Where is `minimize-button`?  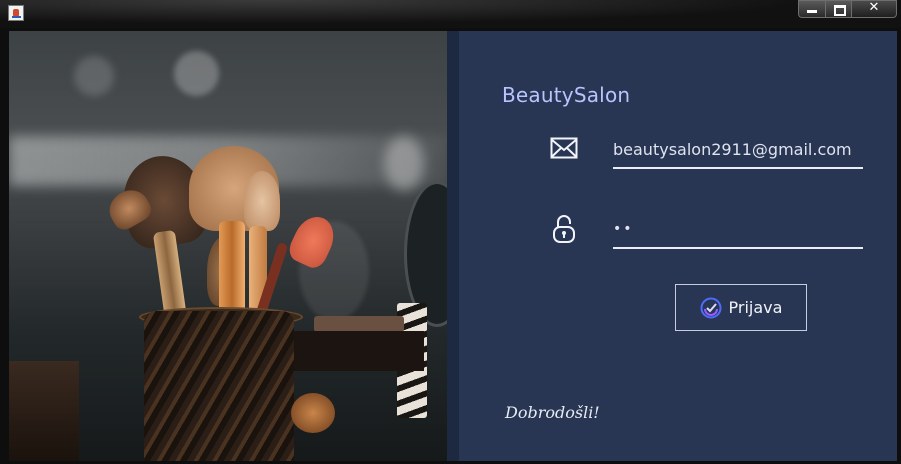
minimize-button is located at coordinates (811, 9).